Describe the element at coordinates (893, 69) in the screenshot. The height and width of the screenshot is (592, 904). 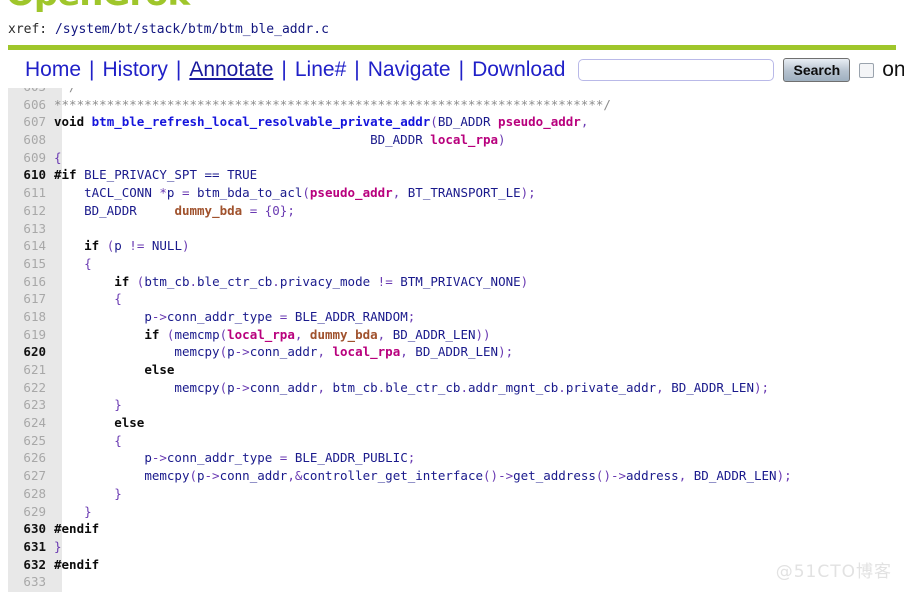
I see `search-scope-label: on` at that location.